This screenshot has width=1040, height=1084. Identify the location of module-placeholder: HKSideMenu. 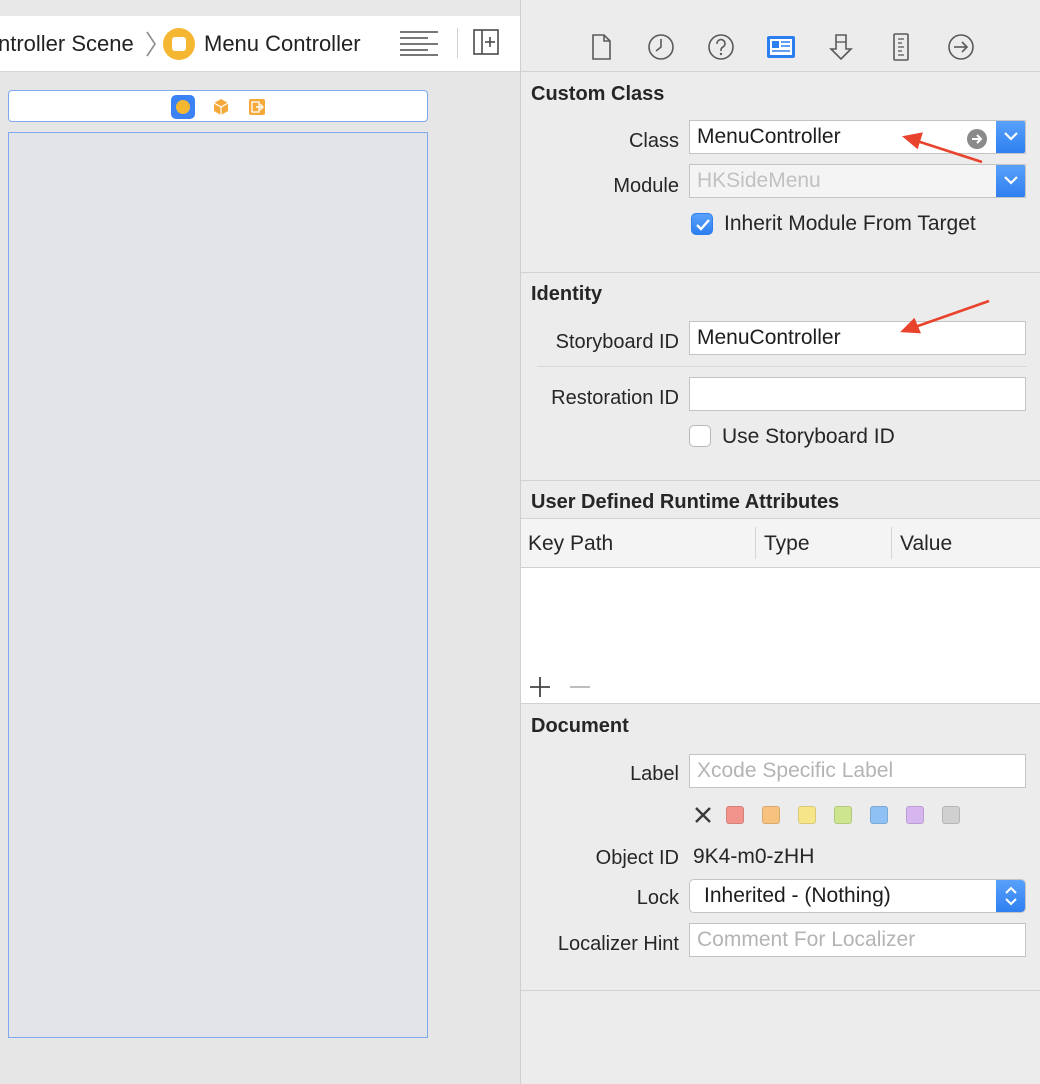
(759, 180).